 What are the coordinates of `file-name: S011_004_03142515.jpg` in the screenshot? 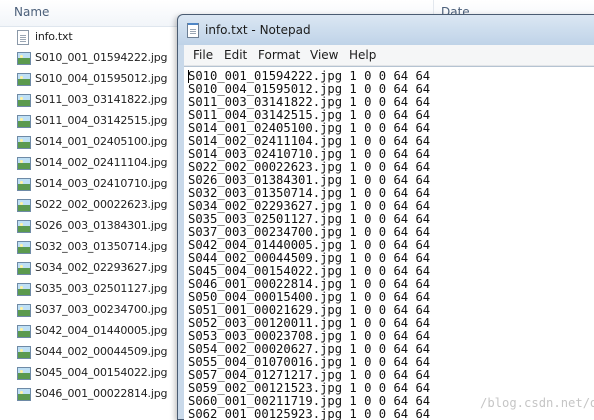 It's located at (101, 120).